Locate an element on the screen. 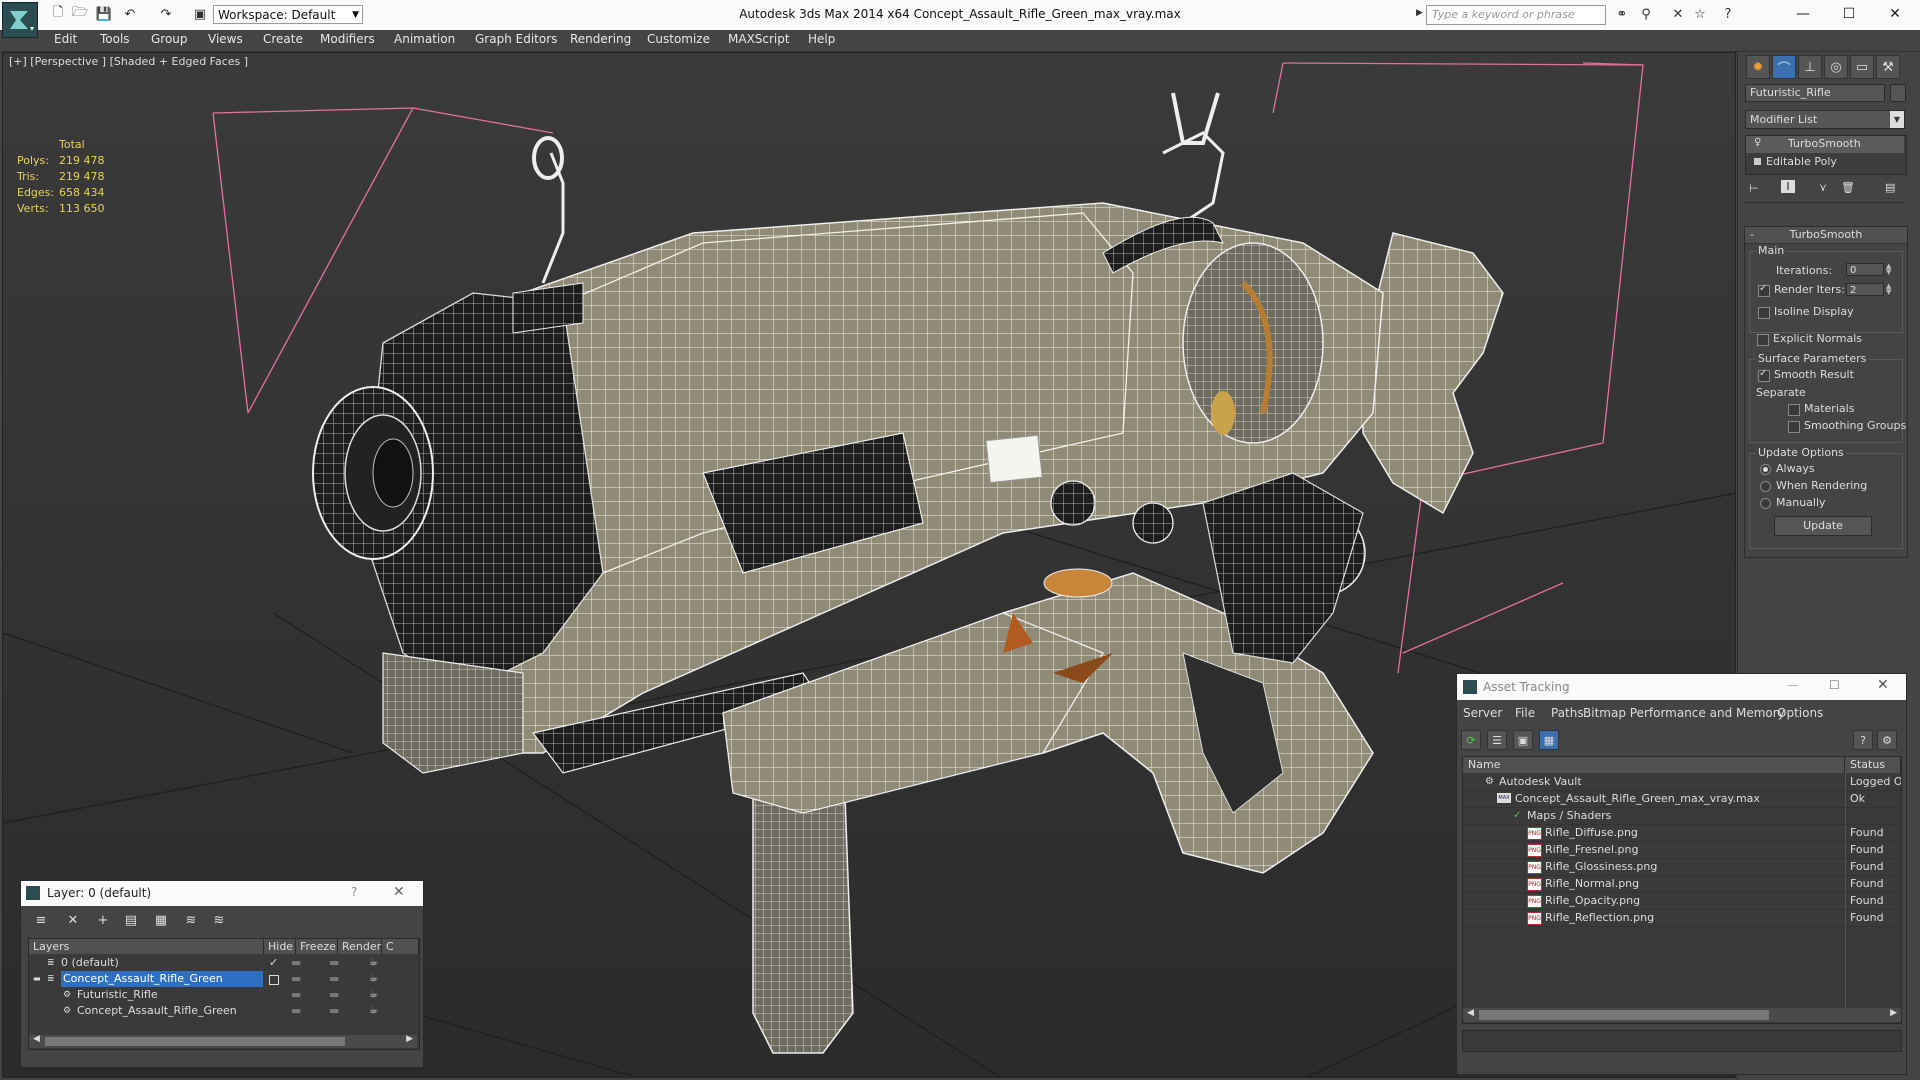 This screenshot has width=1920, height=1080. create-tab-icon: ✹ is located at coordinates (1758, 67).